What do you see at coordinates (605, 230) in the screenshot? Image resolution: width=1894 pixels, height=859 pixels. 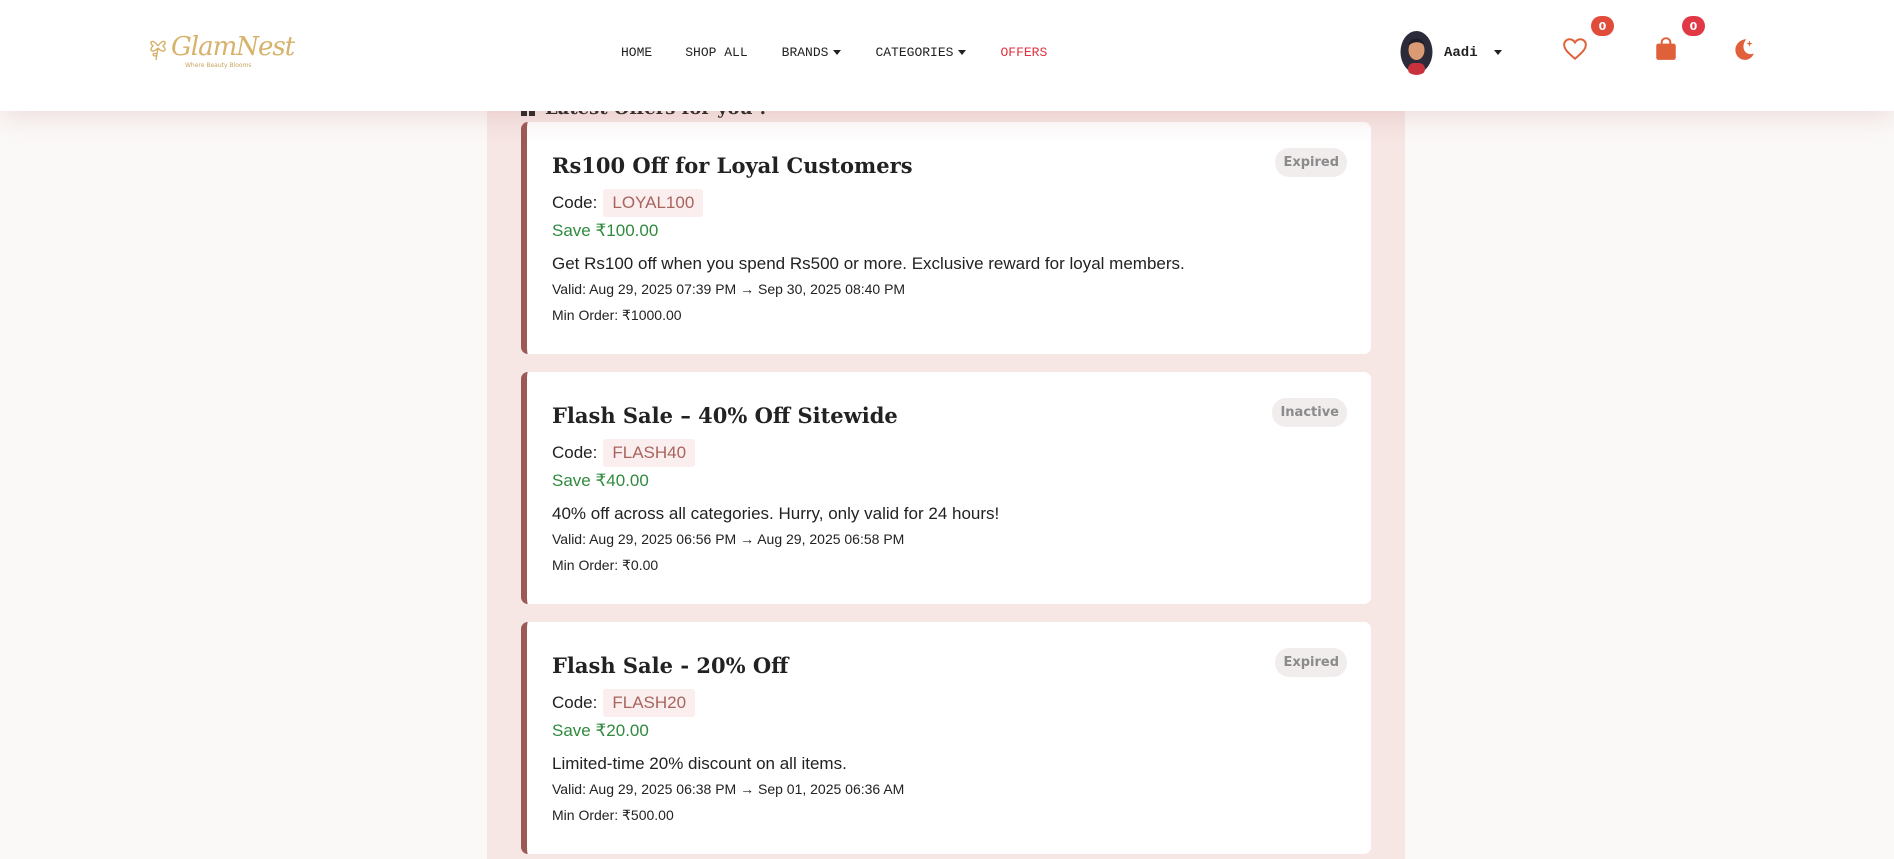 I see `offer-save: Save ₹100.00` at bounding box center [605, 230].